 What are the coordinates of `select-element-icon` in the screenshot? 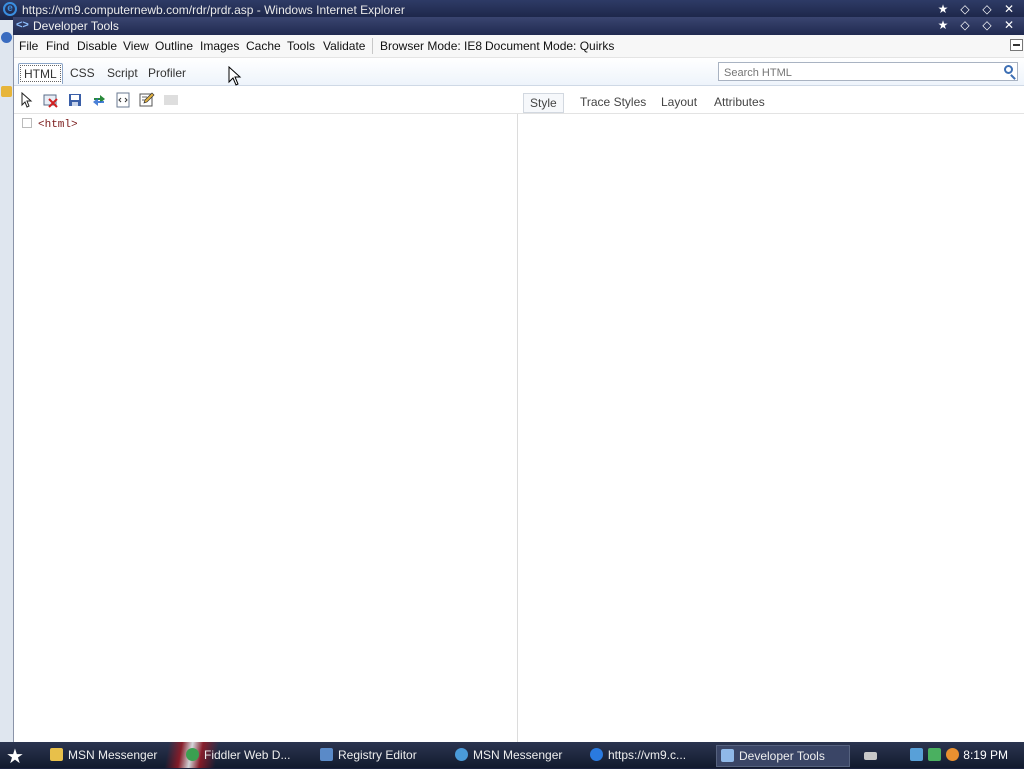 It's located at (27, 99).